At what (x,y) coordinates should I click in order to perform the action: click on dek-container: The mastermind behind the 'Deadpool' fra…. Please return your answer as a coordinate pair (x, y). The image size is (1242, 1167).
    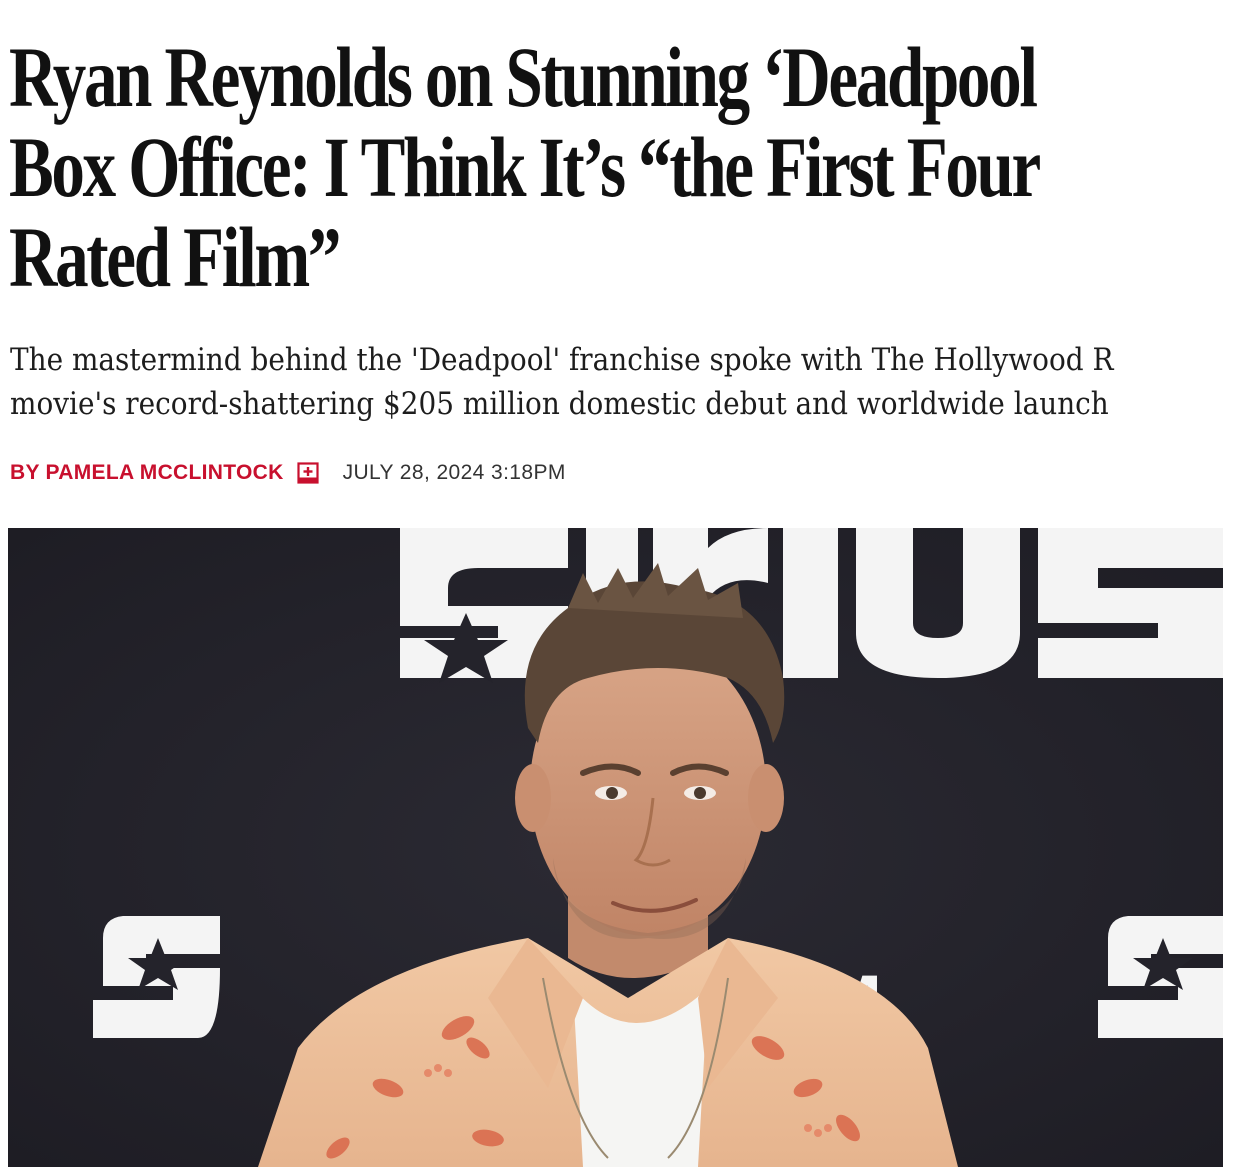
    Looking at the image, I should click on (621, 380).